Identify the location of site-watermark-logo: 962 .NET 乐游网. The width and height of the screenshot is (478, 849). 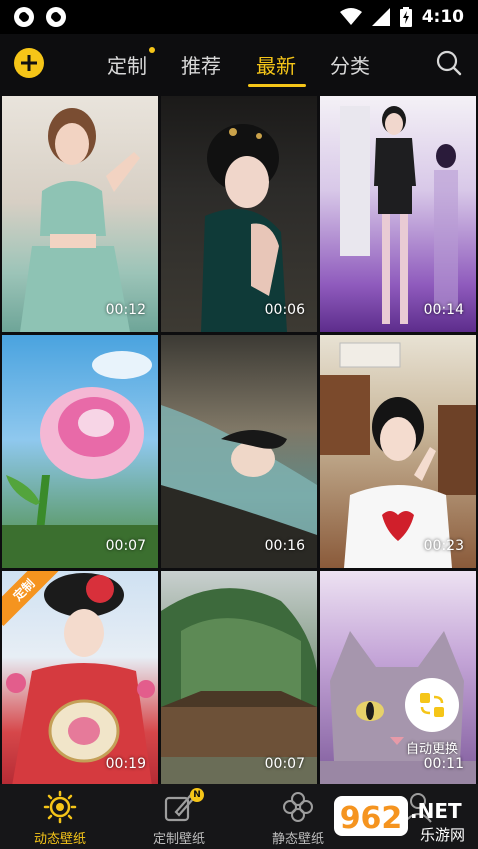
(399, 820).